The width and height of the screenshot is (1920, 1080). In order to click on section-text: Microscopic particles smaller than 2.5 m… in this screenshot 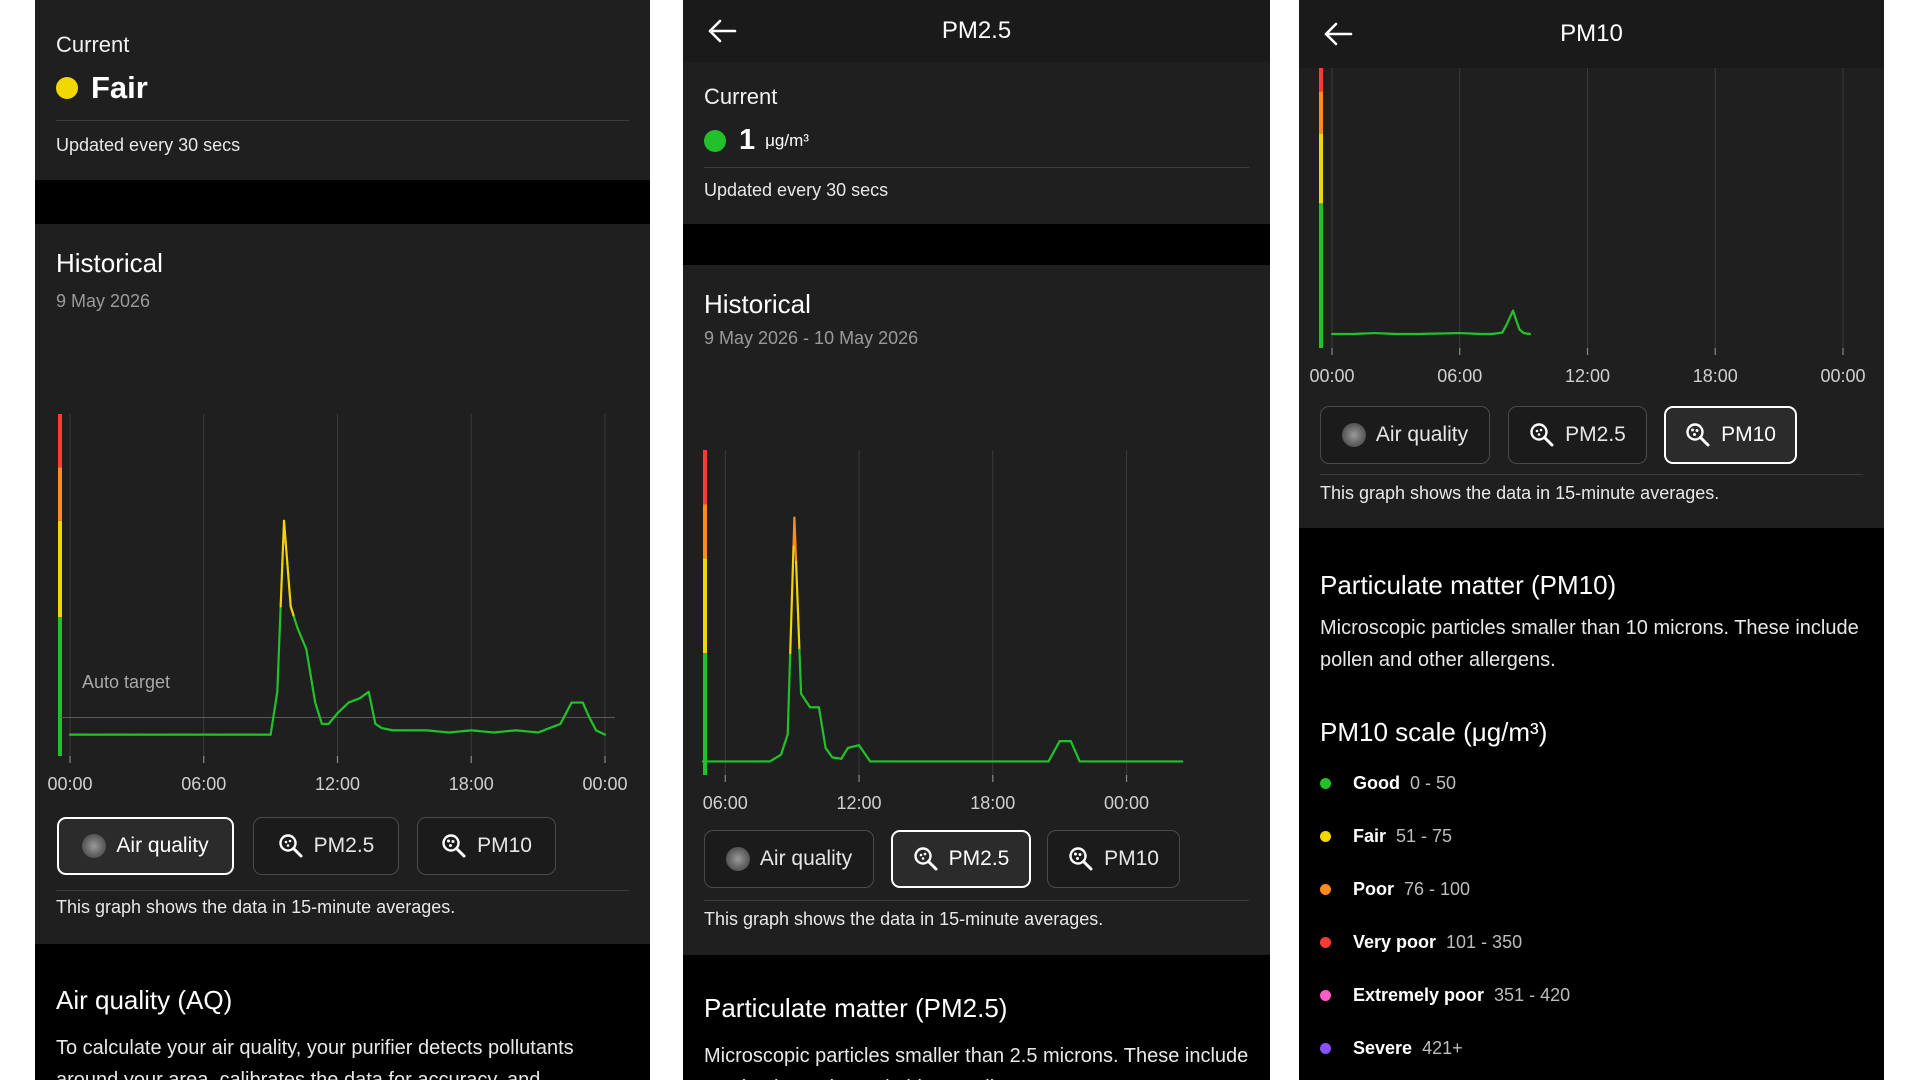, I will do `click(976, 1062)`.